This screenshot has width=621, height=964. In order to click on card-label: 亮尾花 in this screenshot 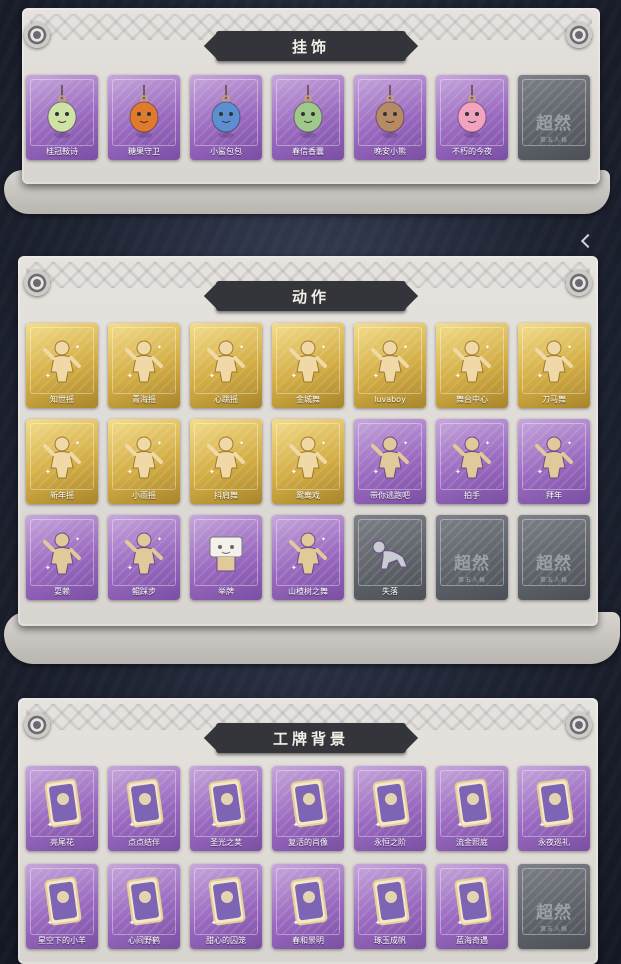, I will do `click(62, 842)`.